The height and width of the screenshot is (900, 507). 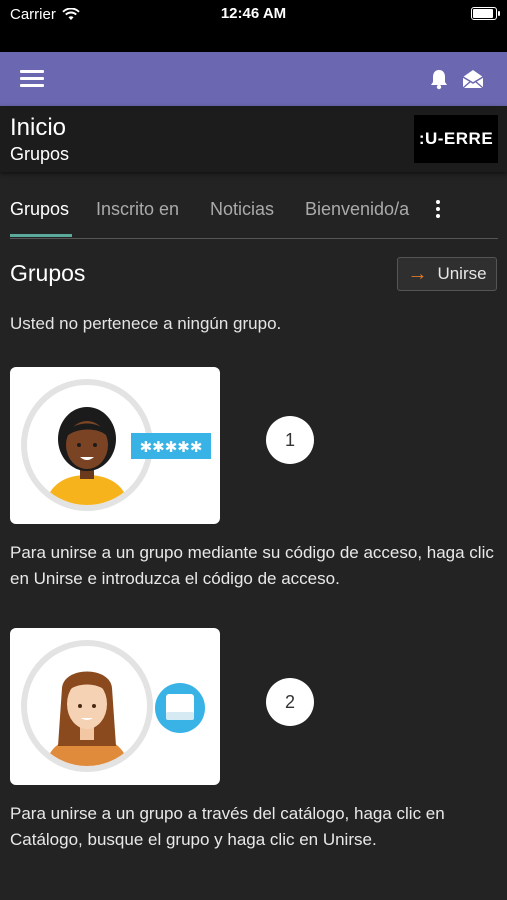 What do you see at coordinates (290, 440) in the screenshot?
I see `step-number-1: 1` at bounding box center [290, 440].